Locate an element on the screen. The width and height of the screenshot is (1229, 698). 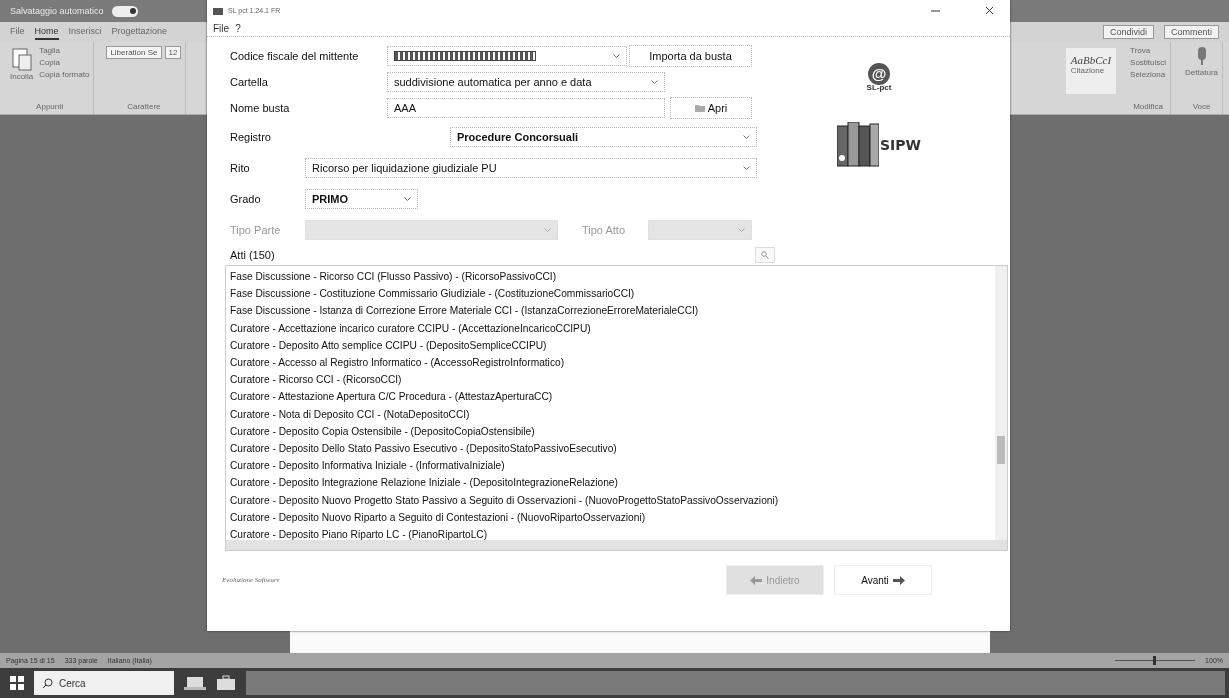
editing-command: Sostituisci is located at coordinates (1148, 62).